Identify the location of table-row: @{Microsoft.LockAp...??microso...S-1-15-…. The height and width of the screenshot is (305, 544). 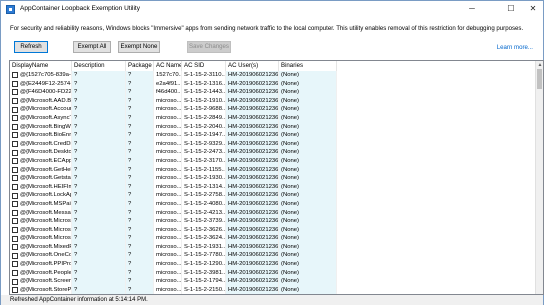
(173, 195).